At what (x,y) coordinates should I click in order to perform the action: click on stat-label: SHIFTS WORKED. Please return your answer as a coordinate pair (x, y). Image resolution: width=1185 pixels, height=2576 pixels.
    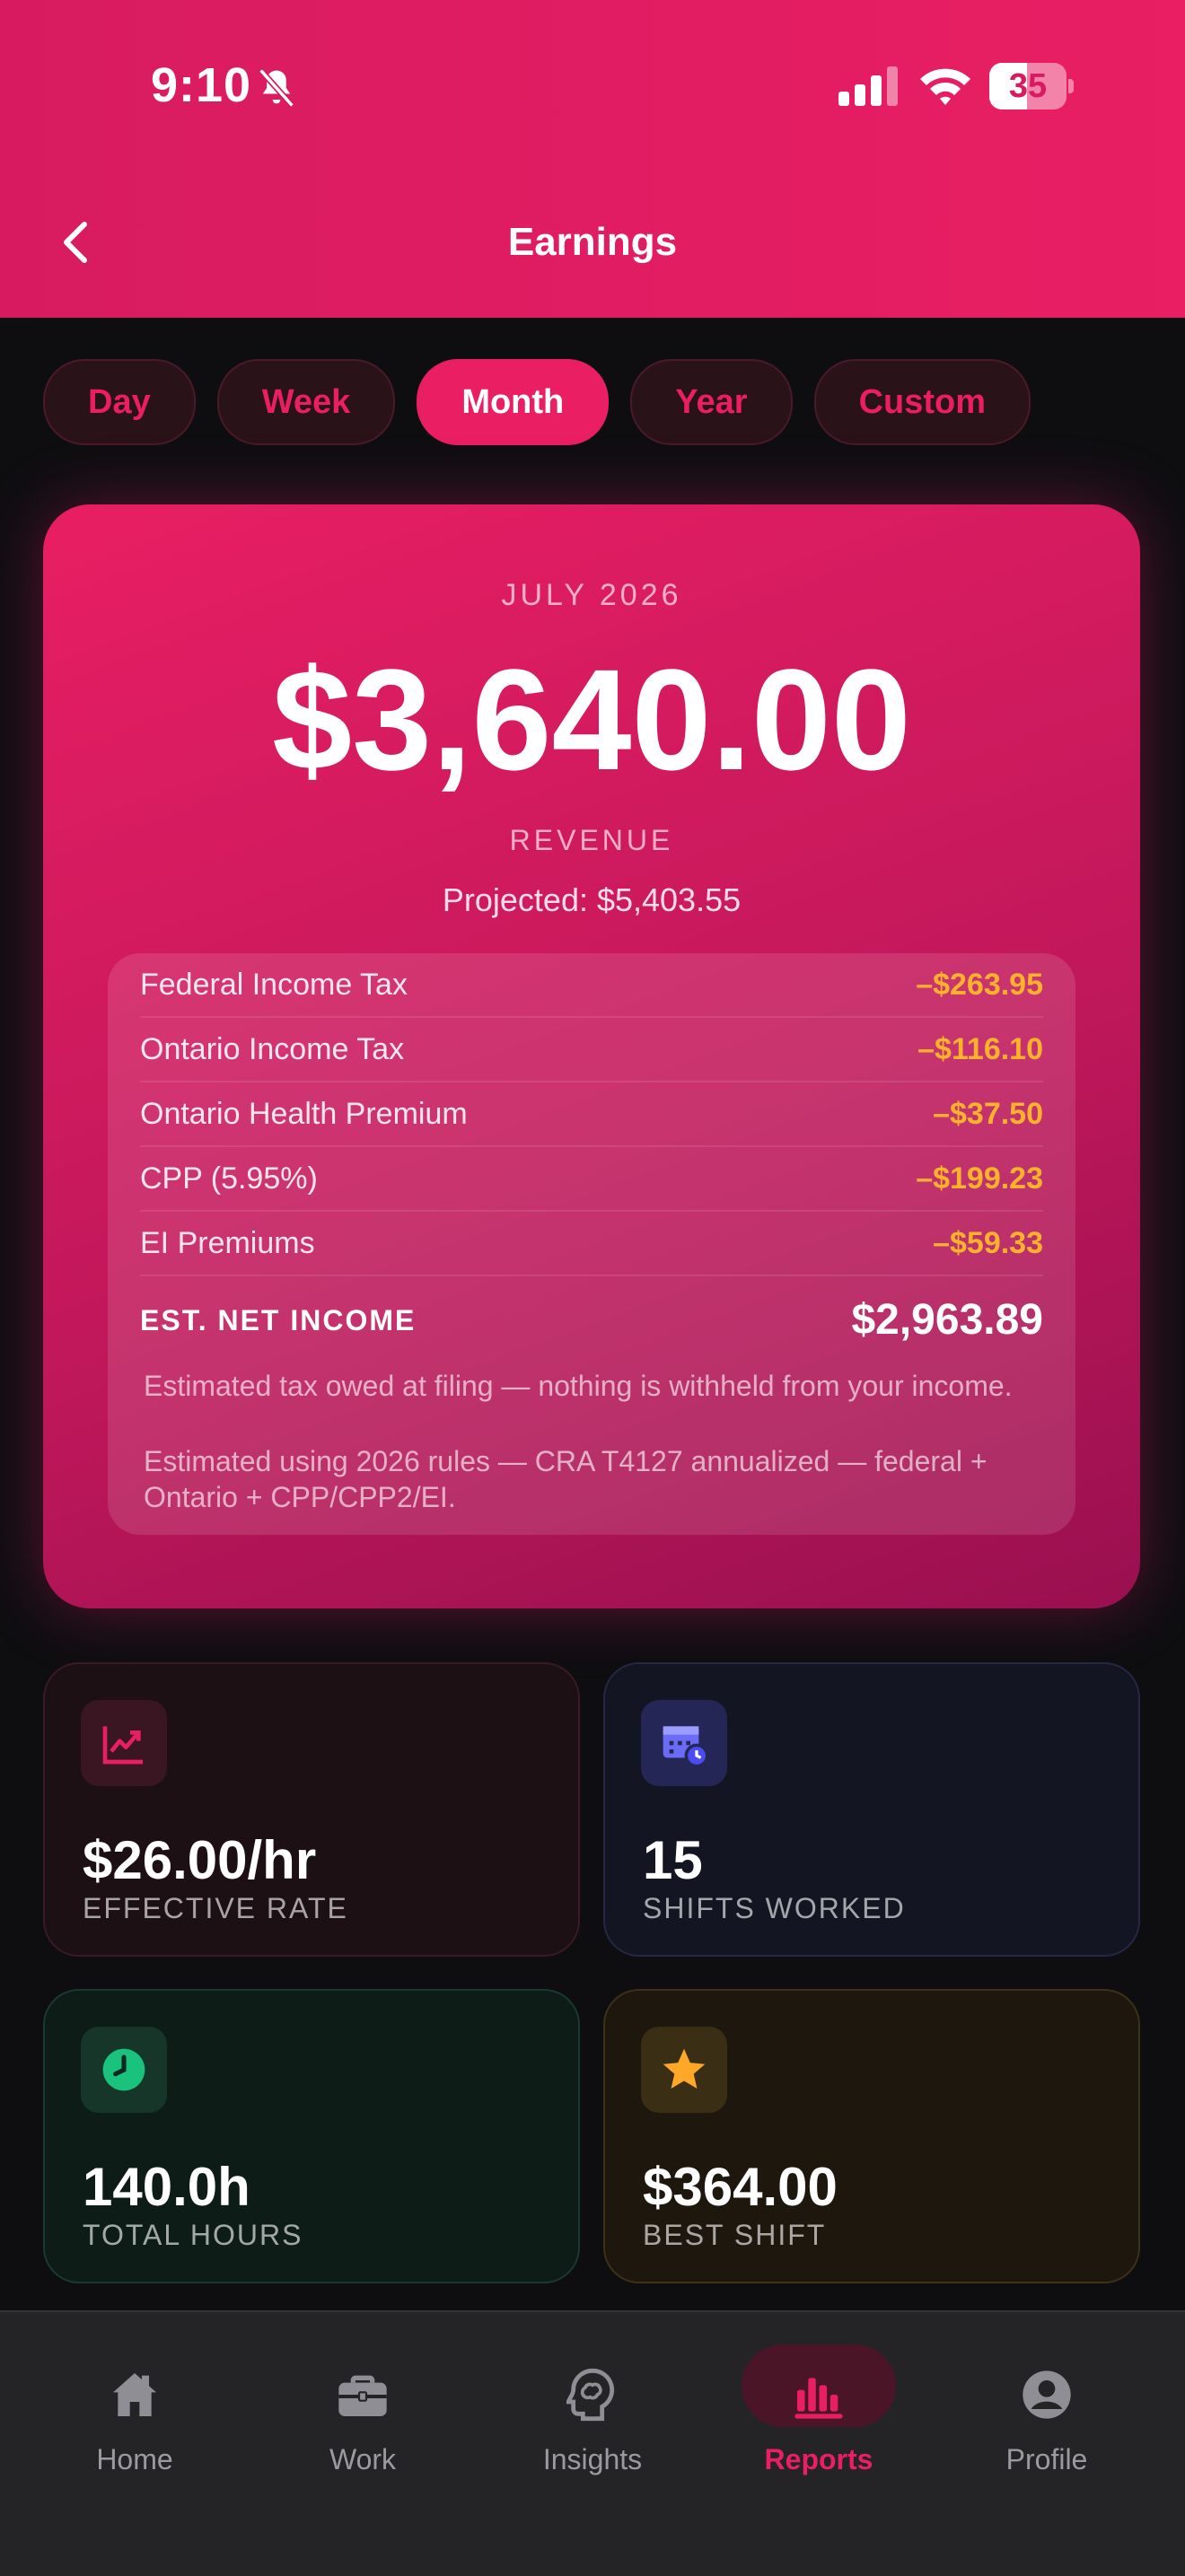
    Looking at the image, I should click on (774, 1908).